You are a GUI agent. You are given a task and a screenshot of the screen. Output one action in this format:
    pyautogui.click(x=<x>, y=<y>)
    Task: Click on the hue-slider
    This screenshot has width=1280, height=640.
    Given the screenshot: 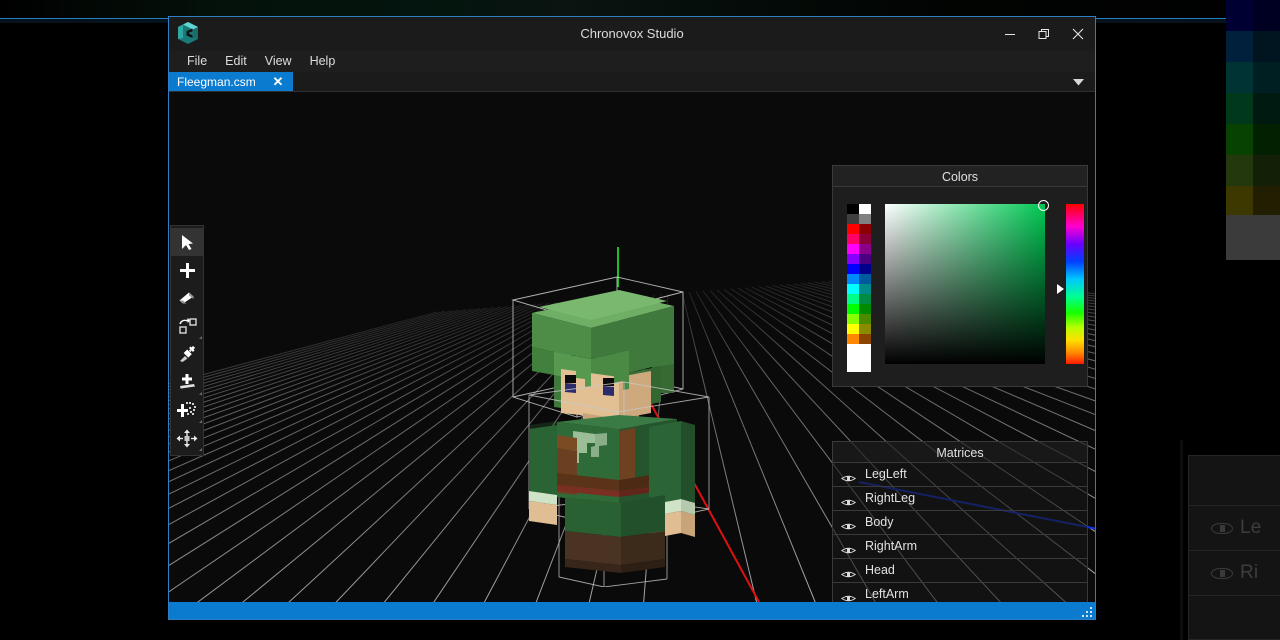 What is the action you would take?
    pyautogui.click(x=1070, y=284)
    